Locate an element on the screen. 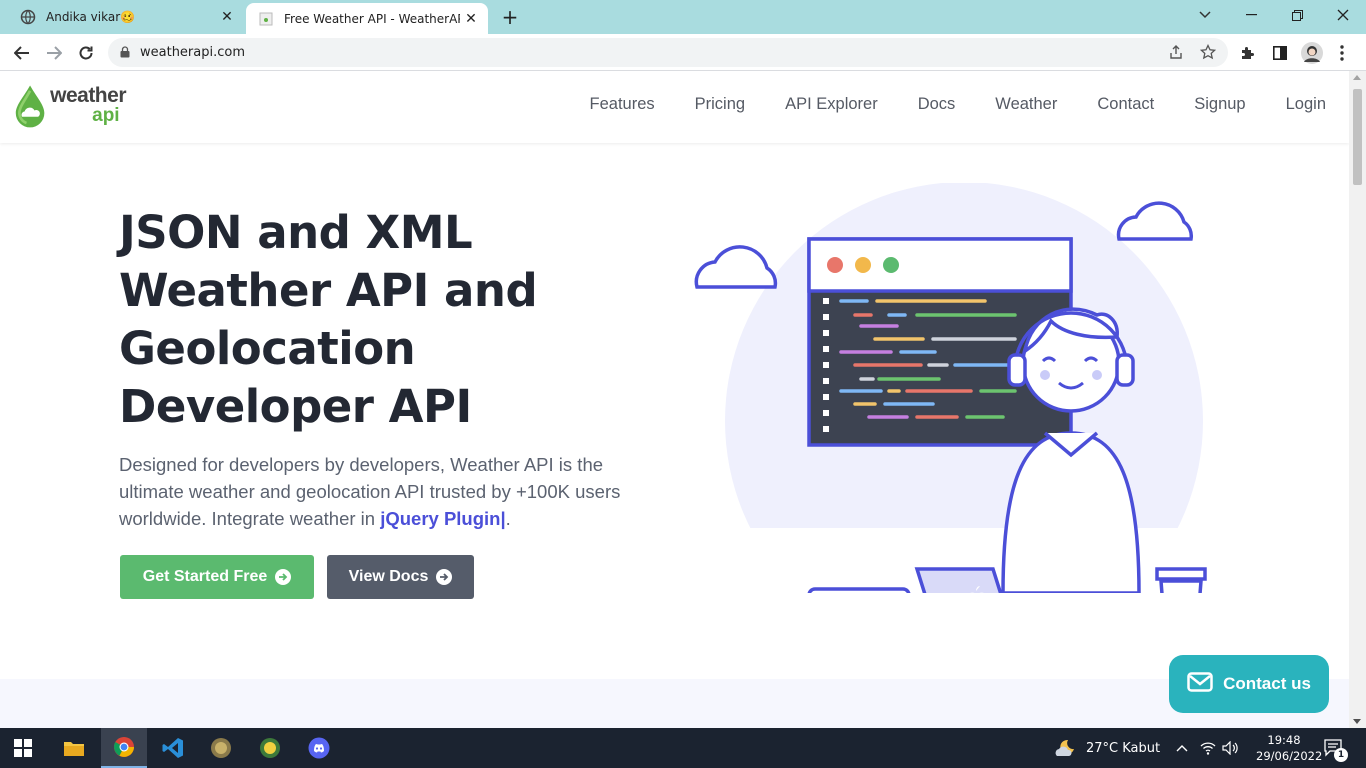 The image size is (1366, 768). button-label: View Docs is located at coordinates (388, 576).